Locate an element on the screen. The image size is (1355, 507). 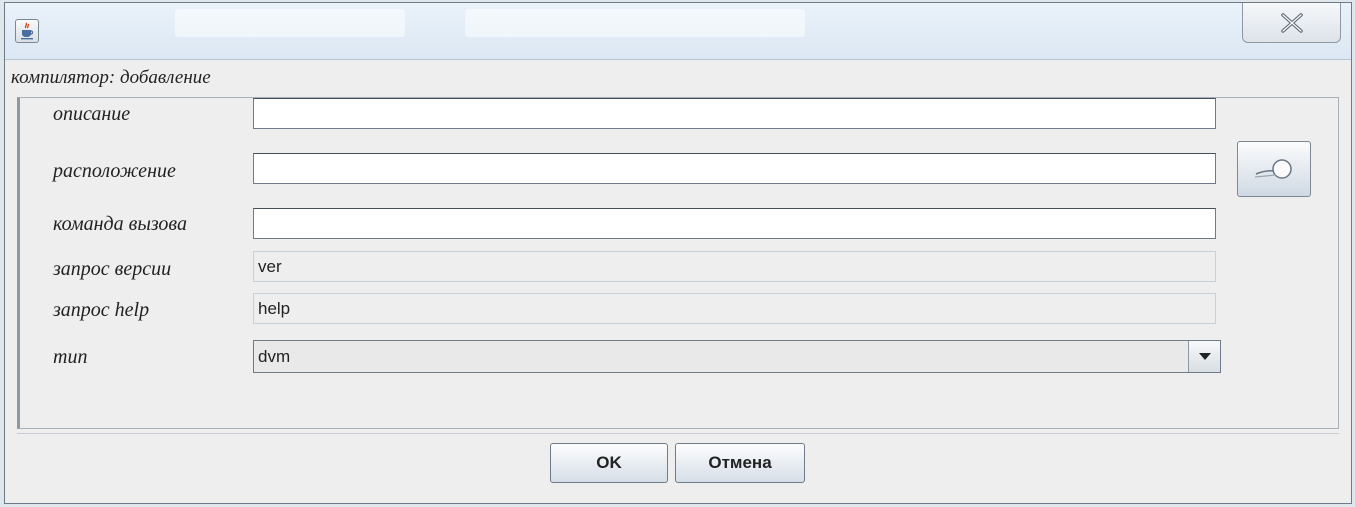
close-button is located at coordinates (1291, 23).